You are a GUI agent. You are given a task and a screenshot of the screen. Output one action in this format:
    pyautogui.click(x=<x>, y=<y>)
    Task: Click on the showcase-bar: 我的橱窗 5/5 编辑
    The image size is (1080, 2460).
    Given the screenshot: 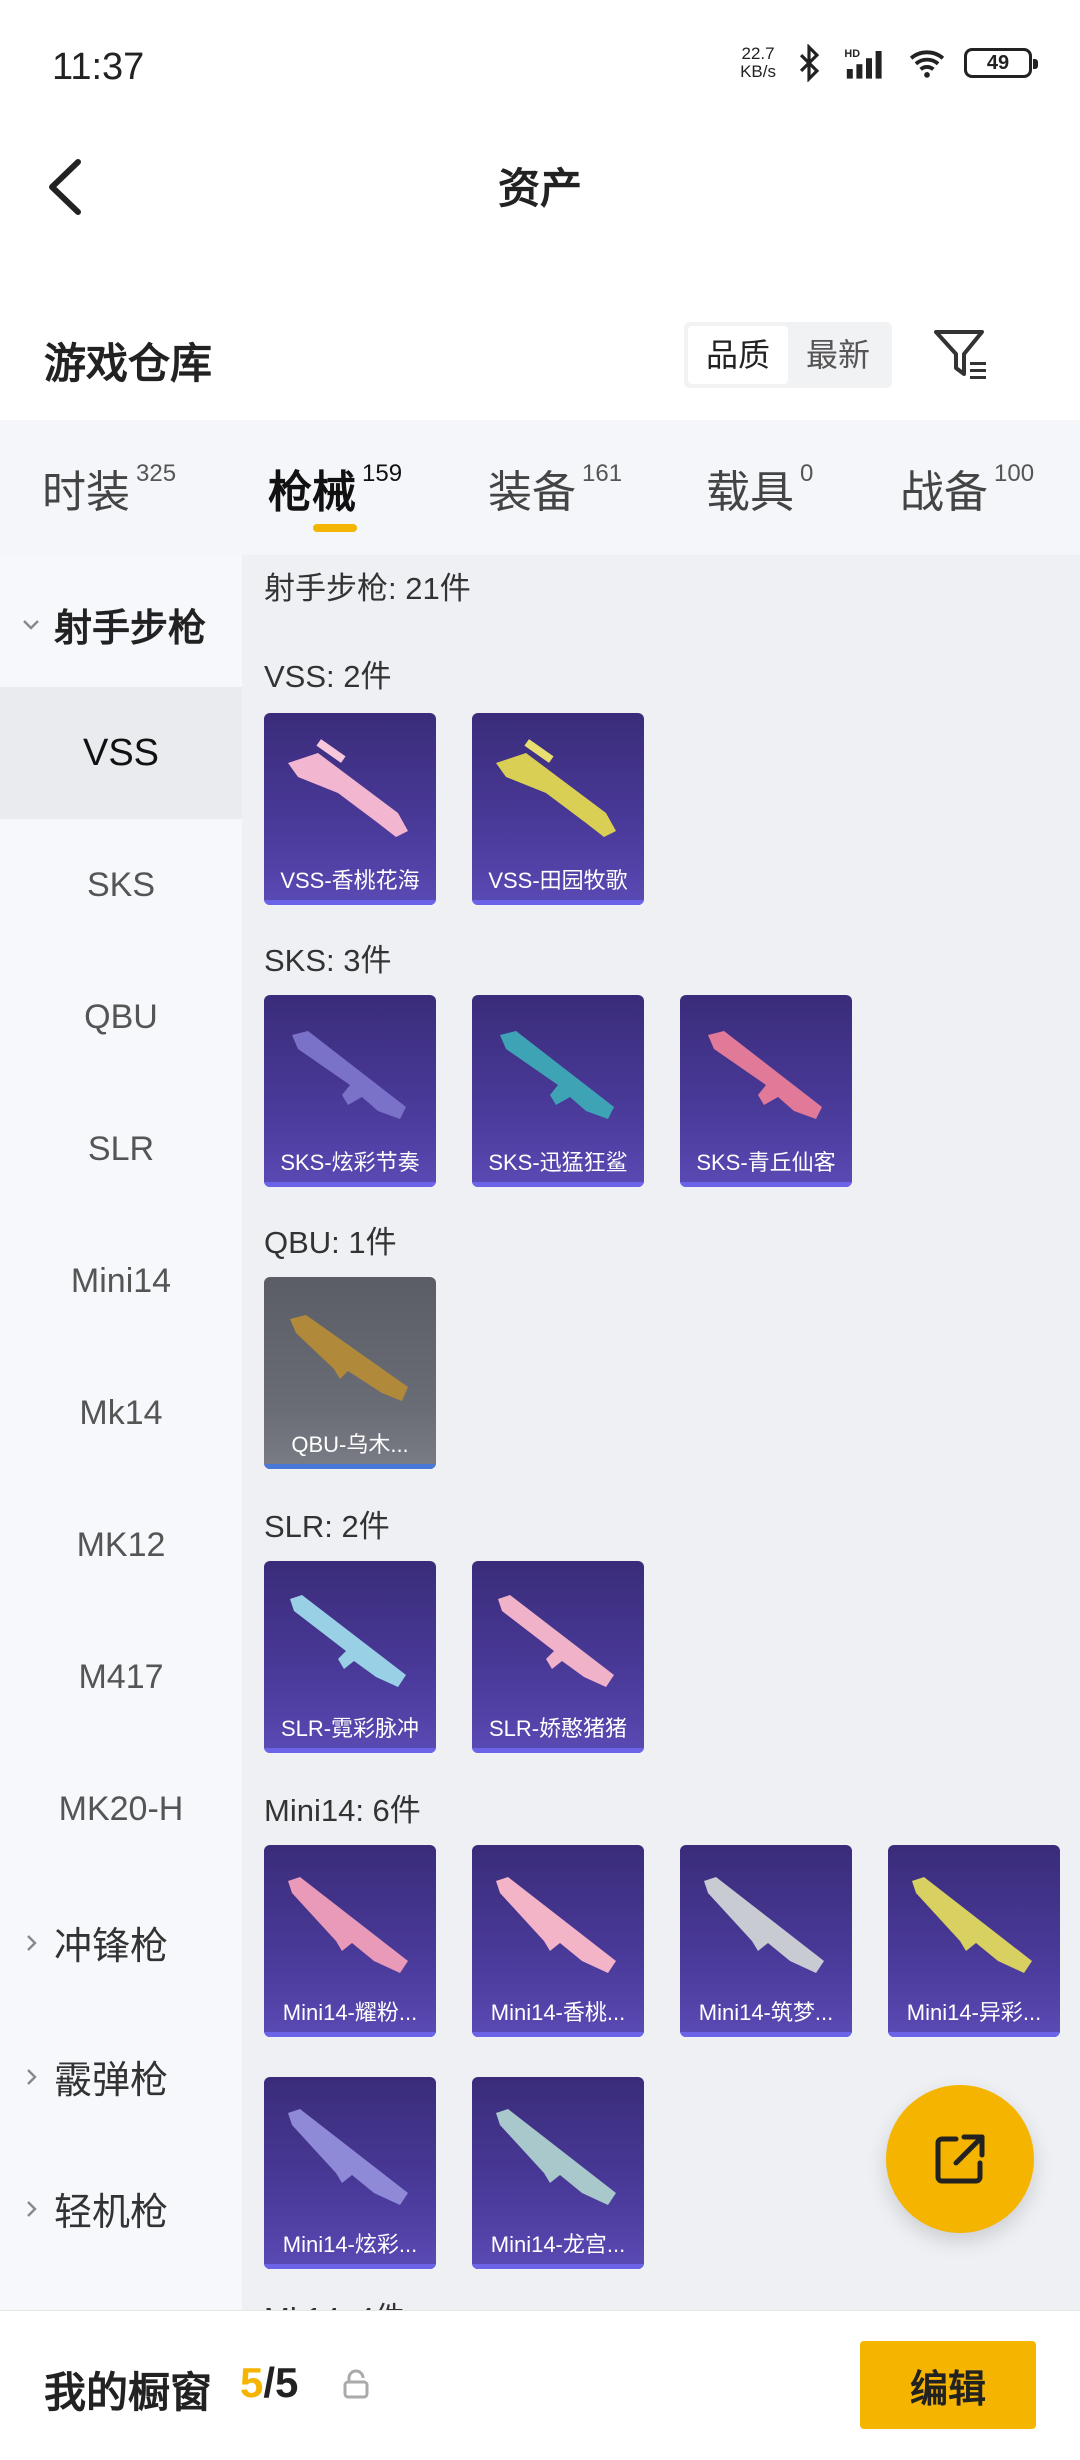 What is the action you would take?
    pyautogui.click(x=540, y=2385)
    